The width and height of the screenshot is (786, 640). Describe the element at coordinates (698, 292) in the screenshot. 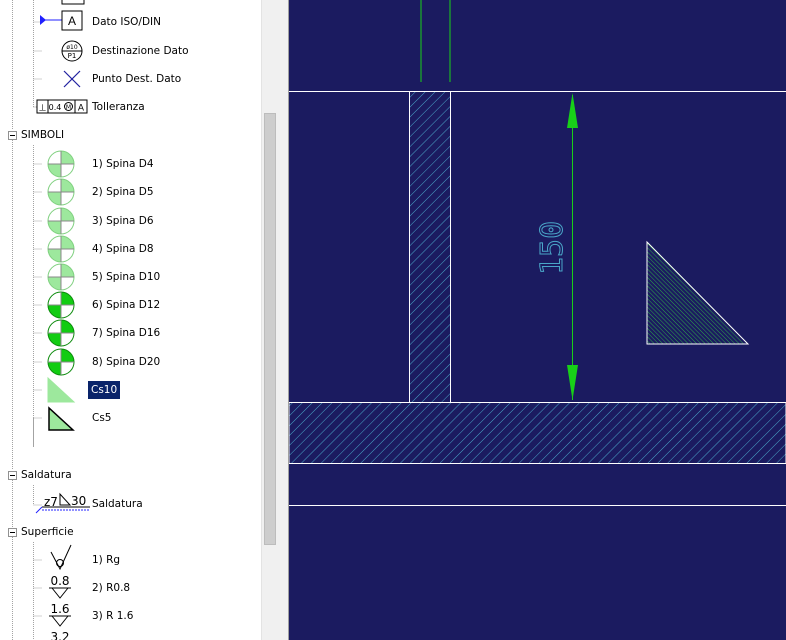

I see `weld-triangle-symbol` at that location.